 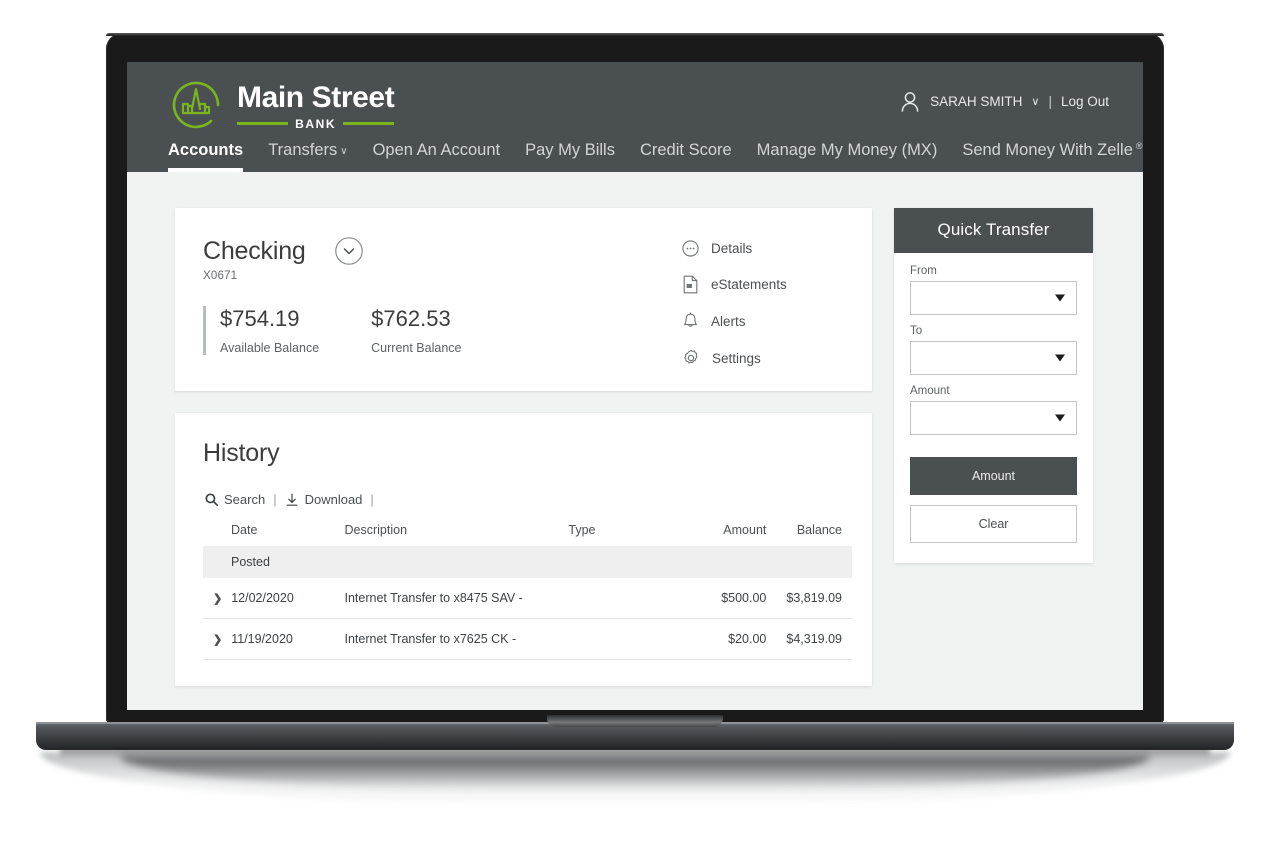 What do you see at coordinates (685, 150) in the screenshot?
I see `nav-item-label: Credit Score` at bounding box center [685, 150].